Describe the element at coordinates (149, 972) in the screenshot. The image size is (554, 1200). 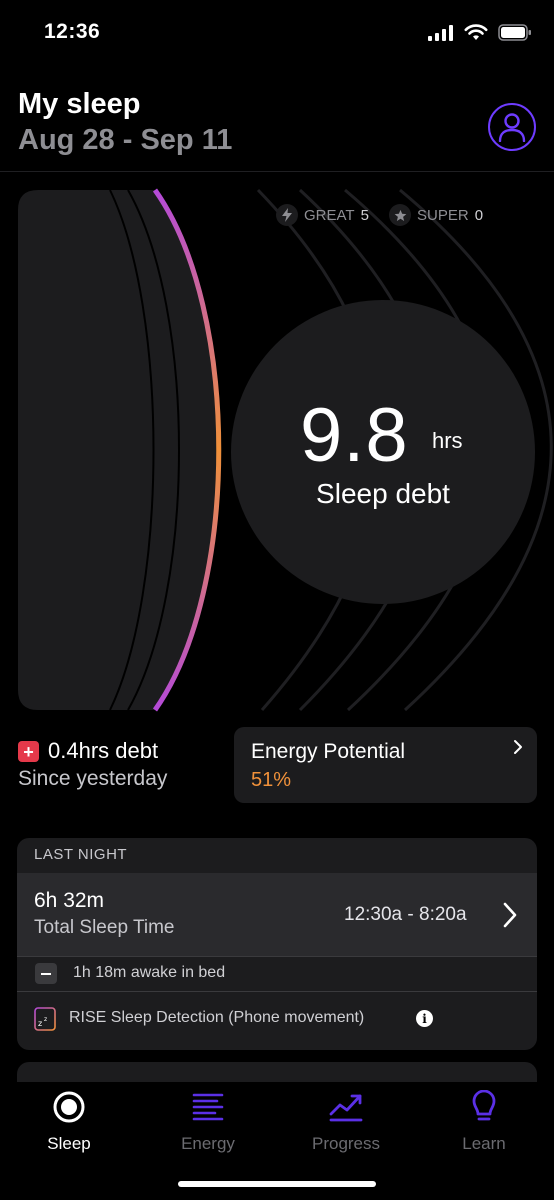
I see `awake-in-bed-text: 1h 18m awake in bed` at that location.